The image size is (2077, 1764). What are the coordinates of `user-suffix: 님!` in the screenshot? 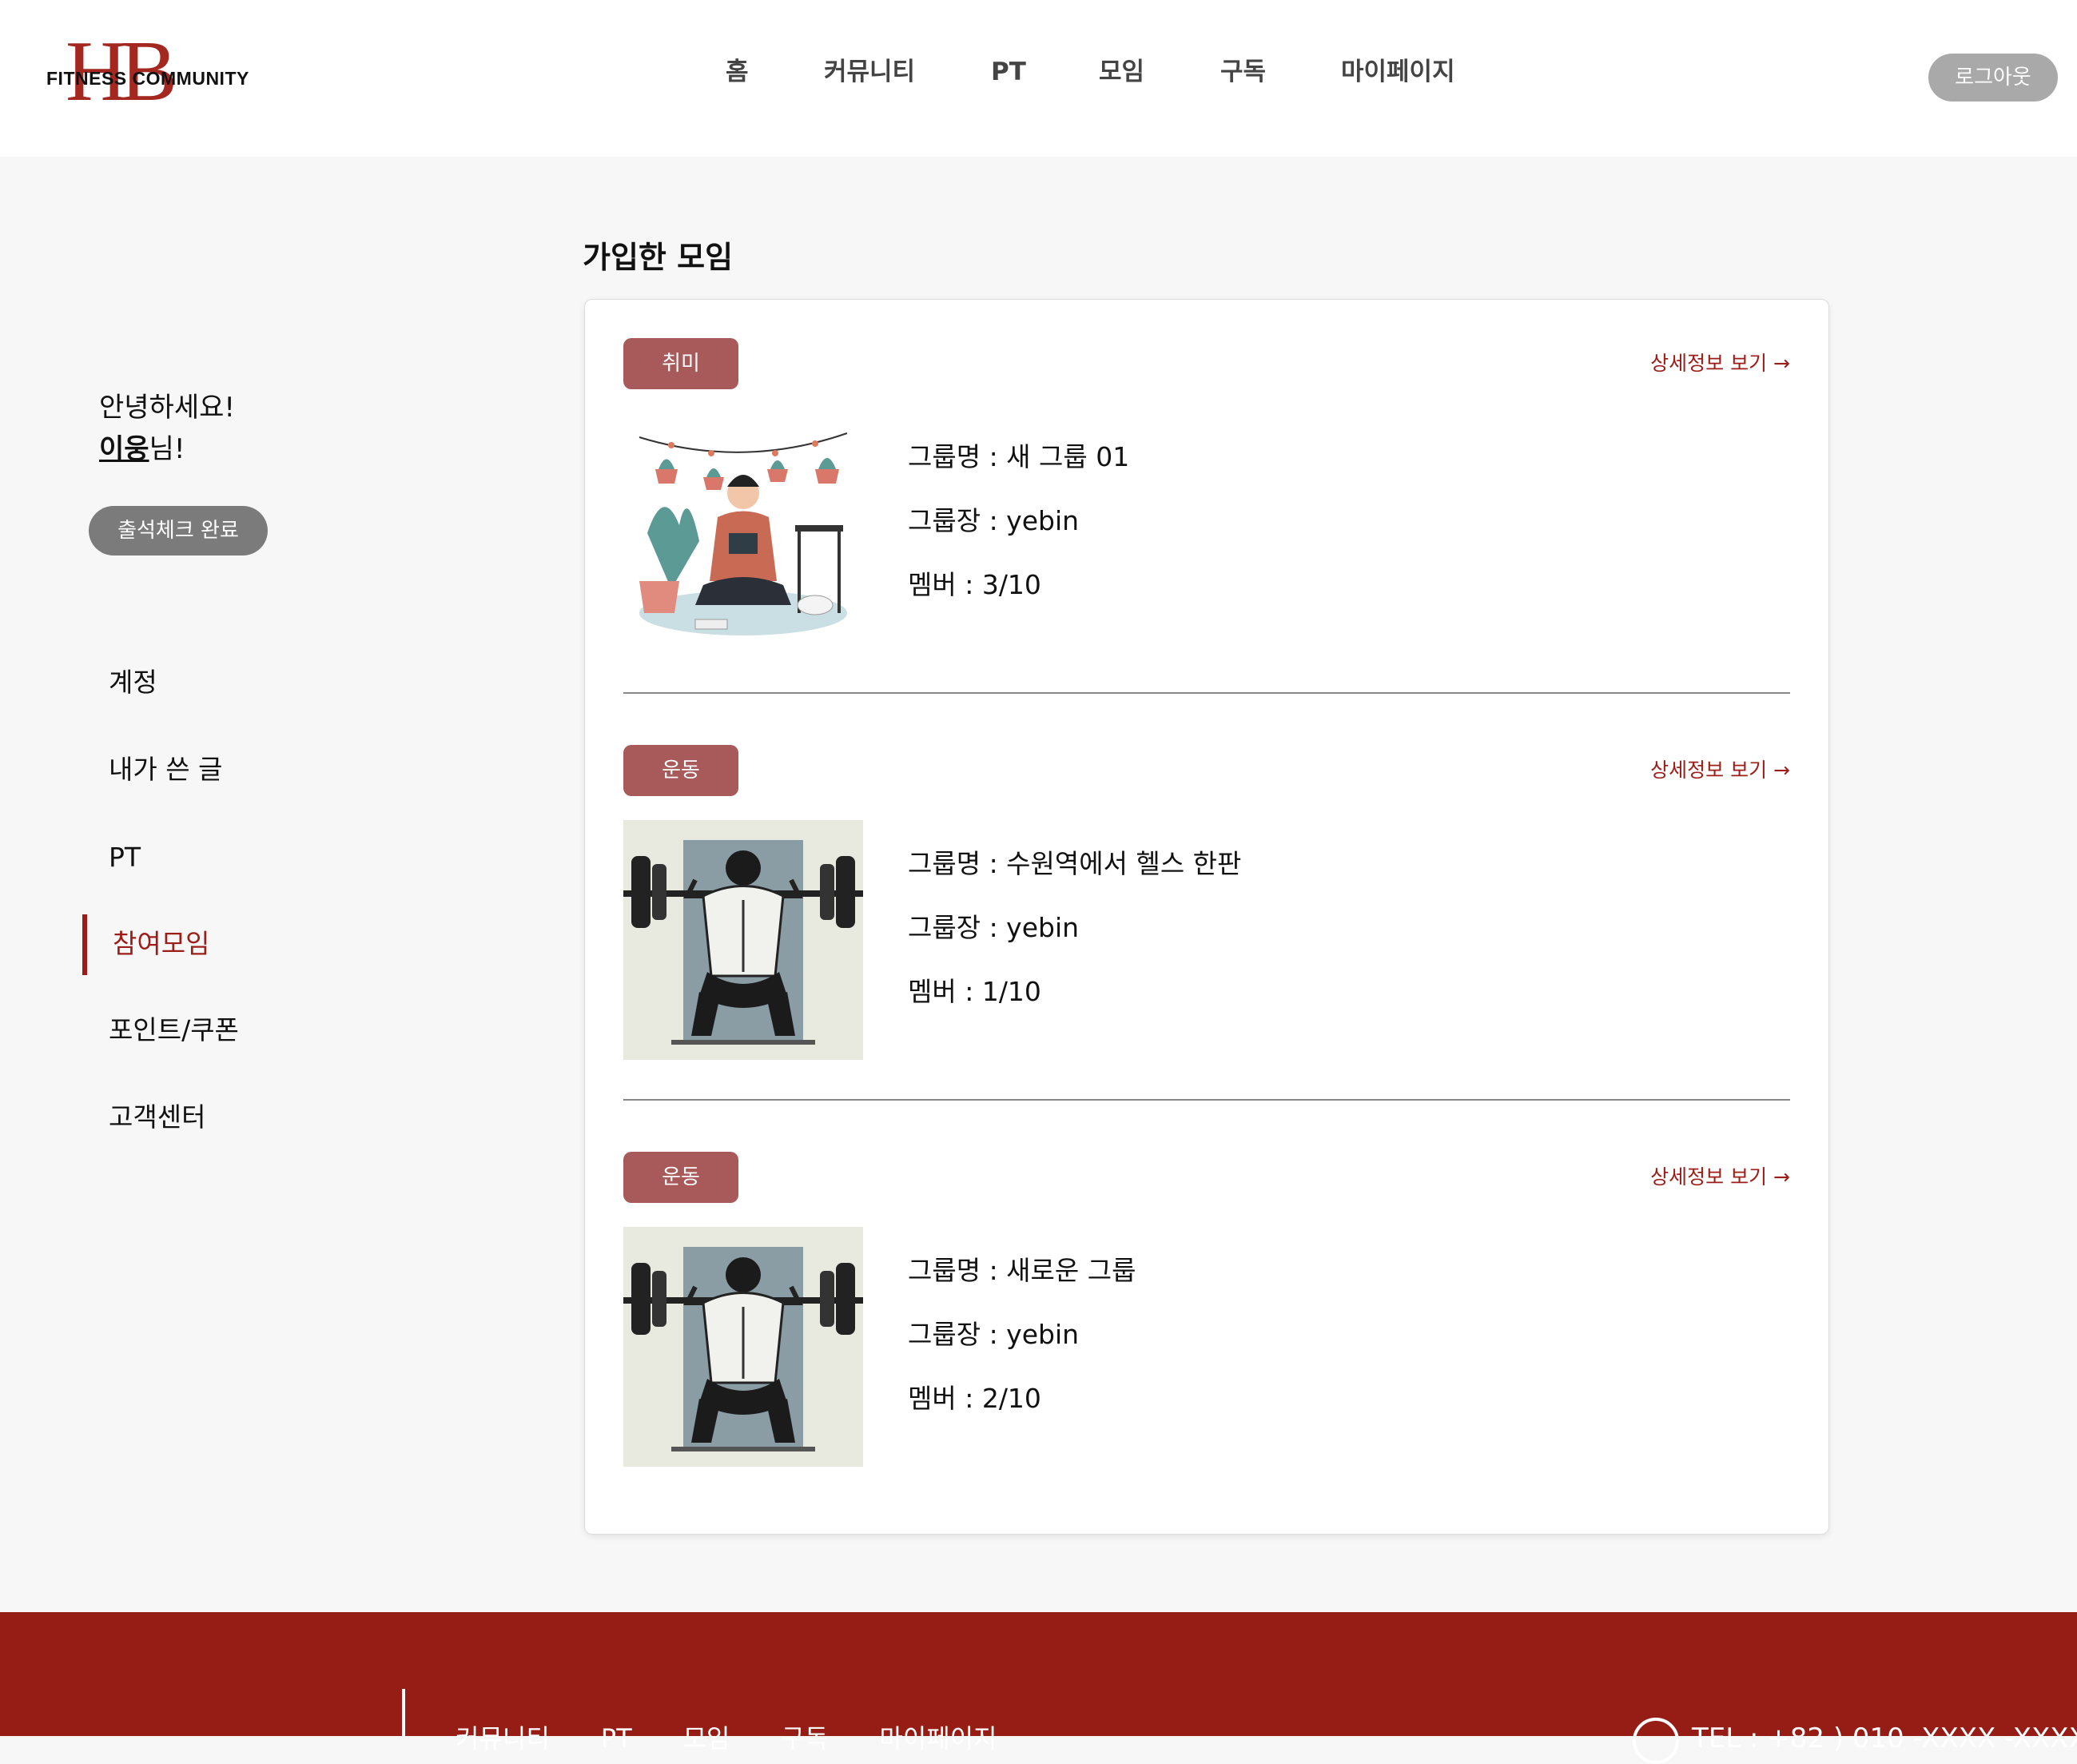 It's located at (167, 449).